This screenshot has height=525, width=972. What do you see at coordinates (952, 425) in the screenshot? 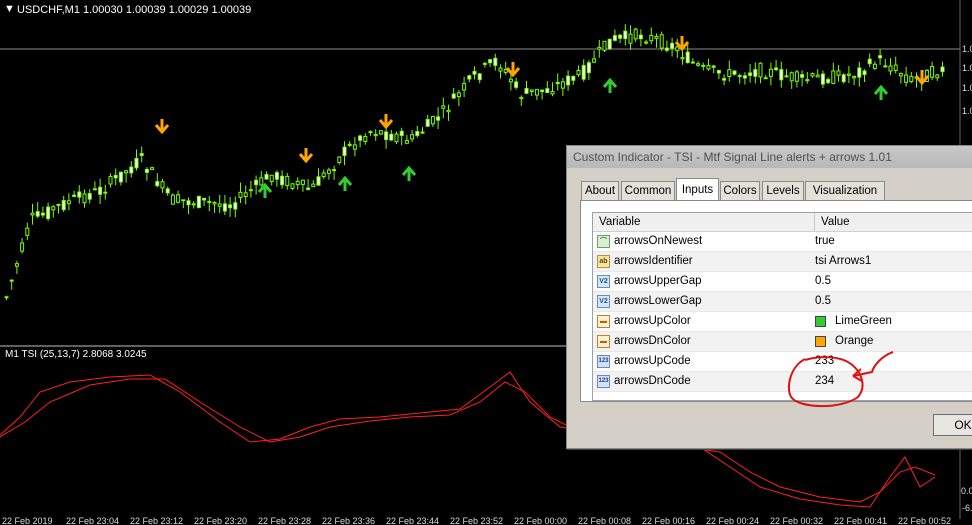
I see `ok-button: OK` at bounding box center [952, 425].